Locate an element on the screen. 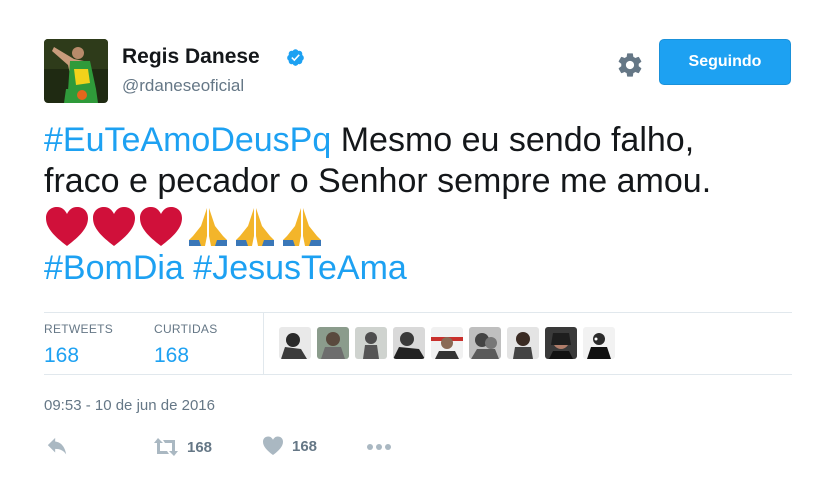 The width and height of the screenshot is (840, 500). more-options-button is located at coordinates (379, 447).